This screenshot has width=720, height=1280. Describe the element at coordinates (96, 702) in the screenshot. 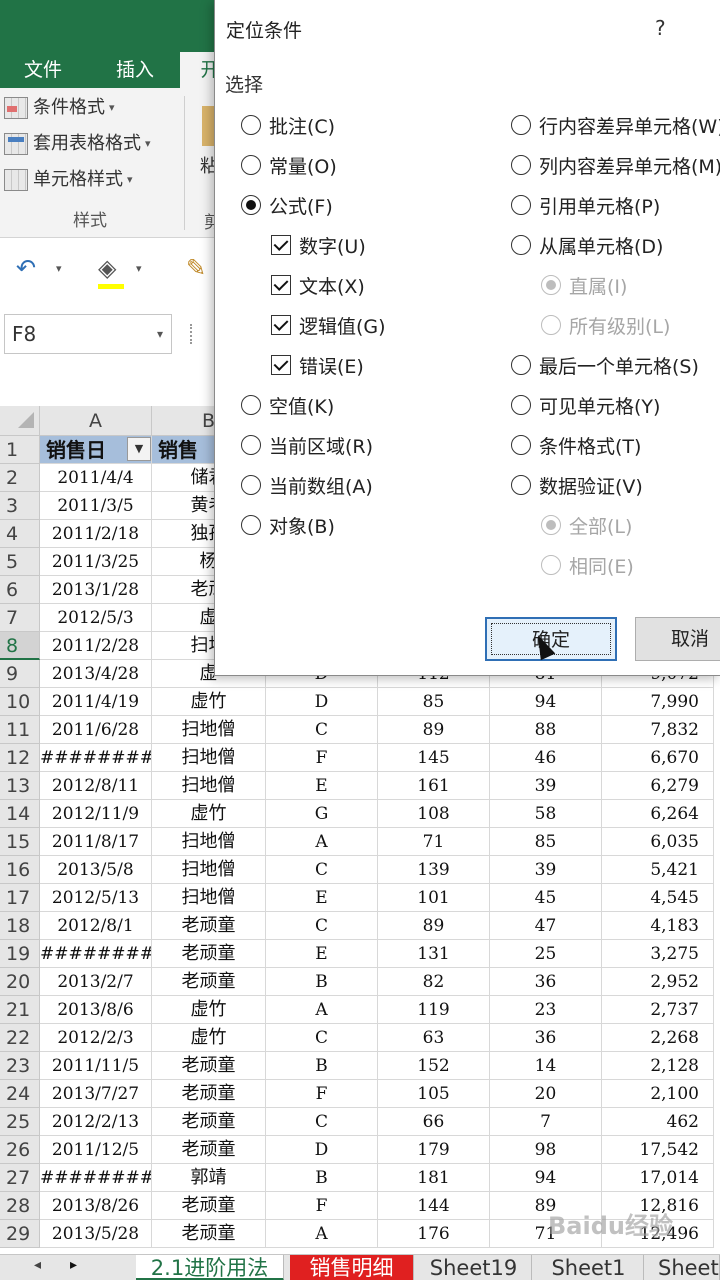

I see `table-cell: 2011/4/19` at that location.